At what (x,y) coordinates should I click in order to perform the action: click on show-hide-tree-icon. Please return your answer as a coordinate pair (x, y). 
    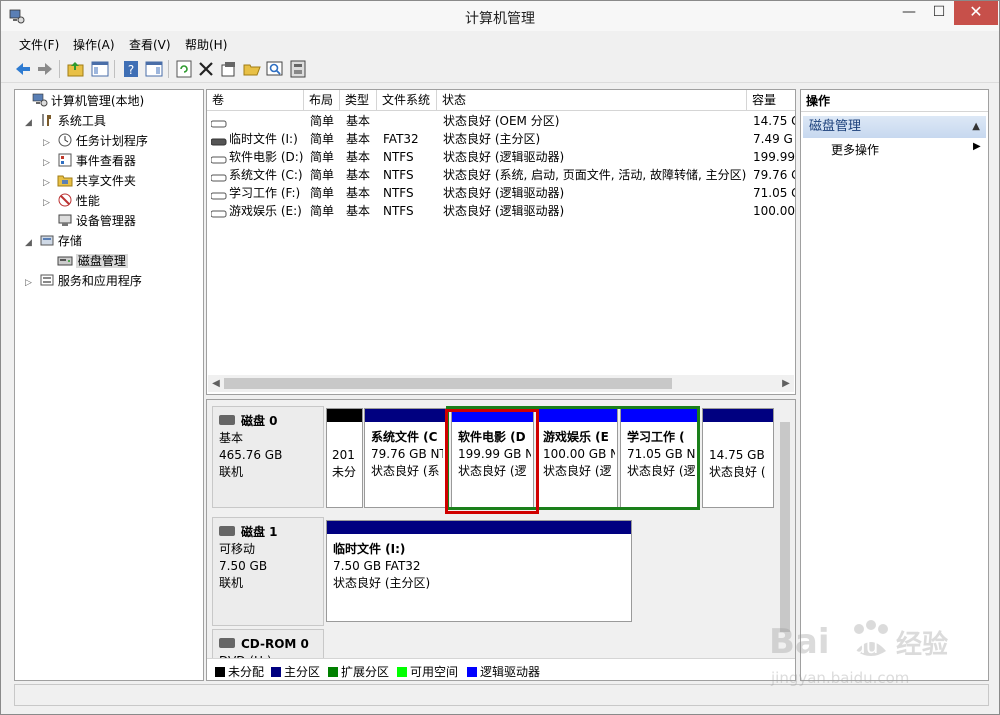
    Looking at the image, I should click on (100, 69).